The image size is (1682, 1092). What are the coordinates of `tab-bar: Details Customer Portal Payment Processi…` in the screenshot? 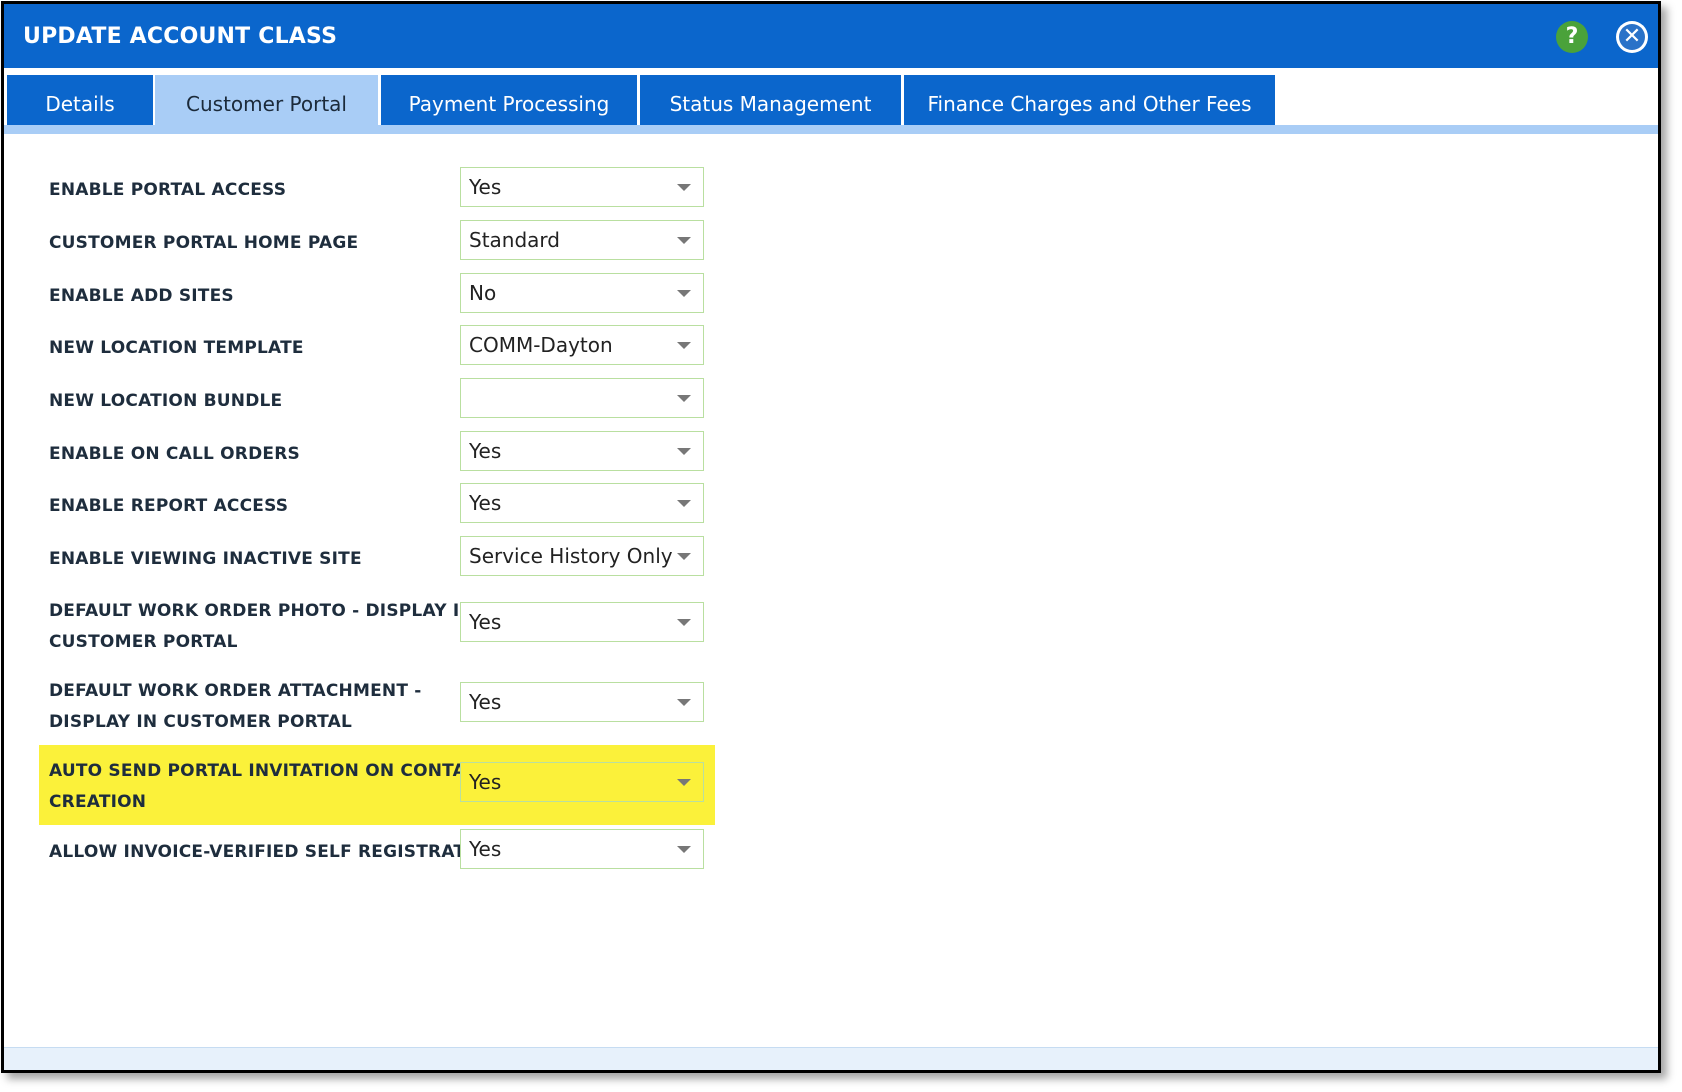 It's located at (831, 101).